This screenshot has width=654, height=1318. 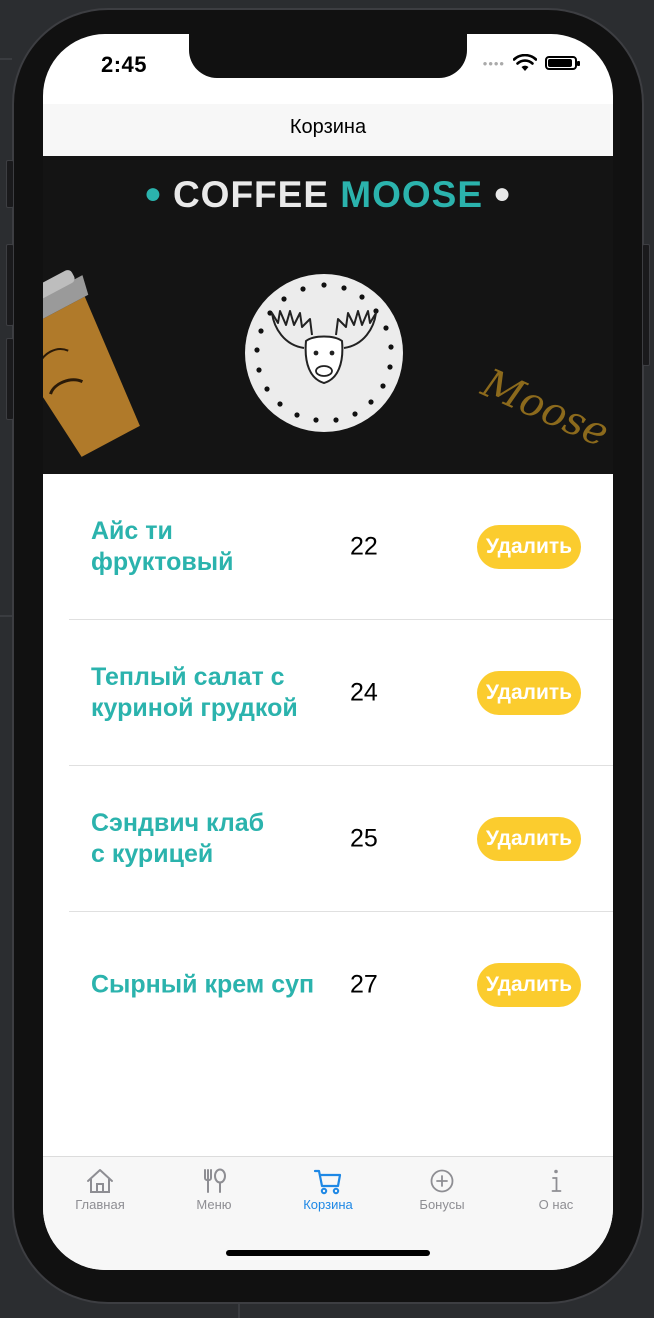 What do you see at coordinates (178, 838) in the screenshot?
I see `cart-item-name: Сэндвич клаб с курицей` at bounding box center [178, 838].